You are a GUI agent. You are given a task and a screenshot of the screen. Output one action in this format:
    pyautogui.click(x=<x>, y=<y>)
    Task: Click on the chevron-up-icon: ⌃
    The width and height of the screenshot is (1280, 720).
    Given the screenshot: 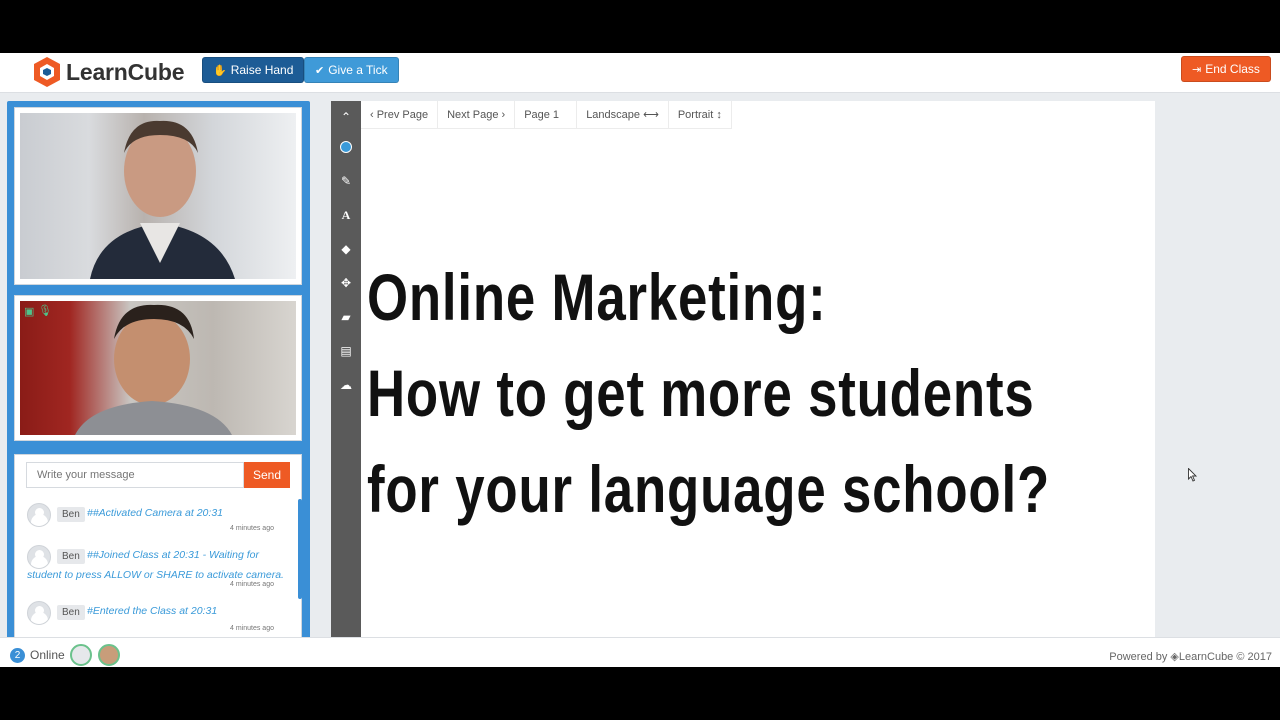 What is the action you would take?
    pyautogui.click(x=346, y=117)
    